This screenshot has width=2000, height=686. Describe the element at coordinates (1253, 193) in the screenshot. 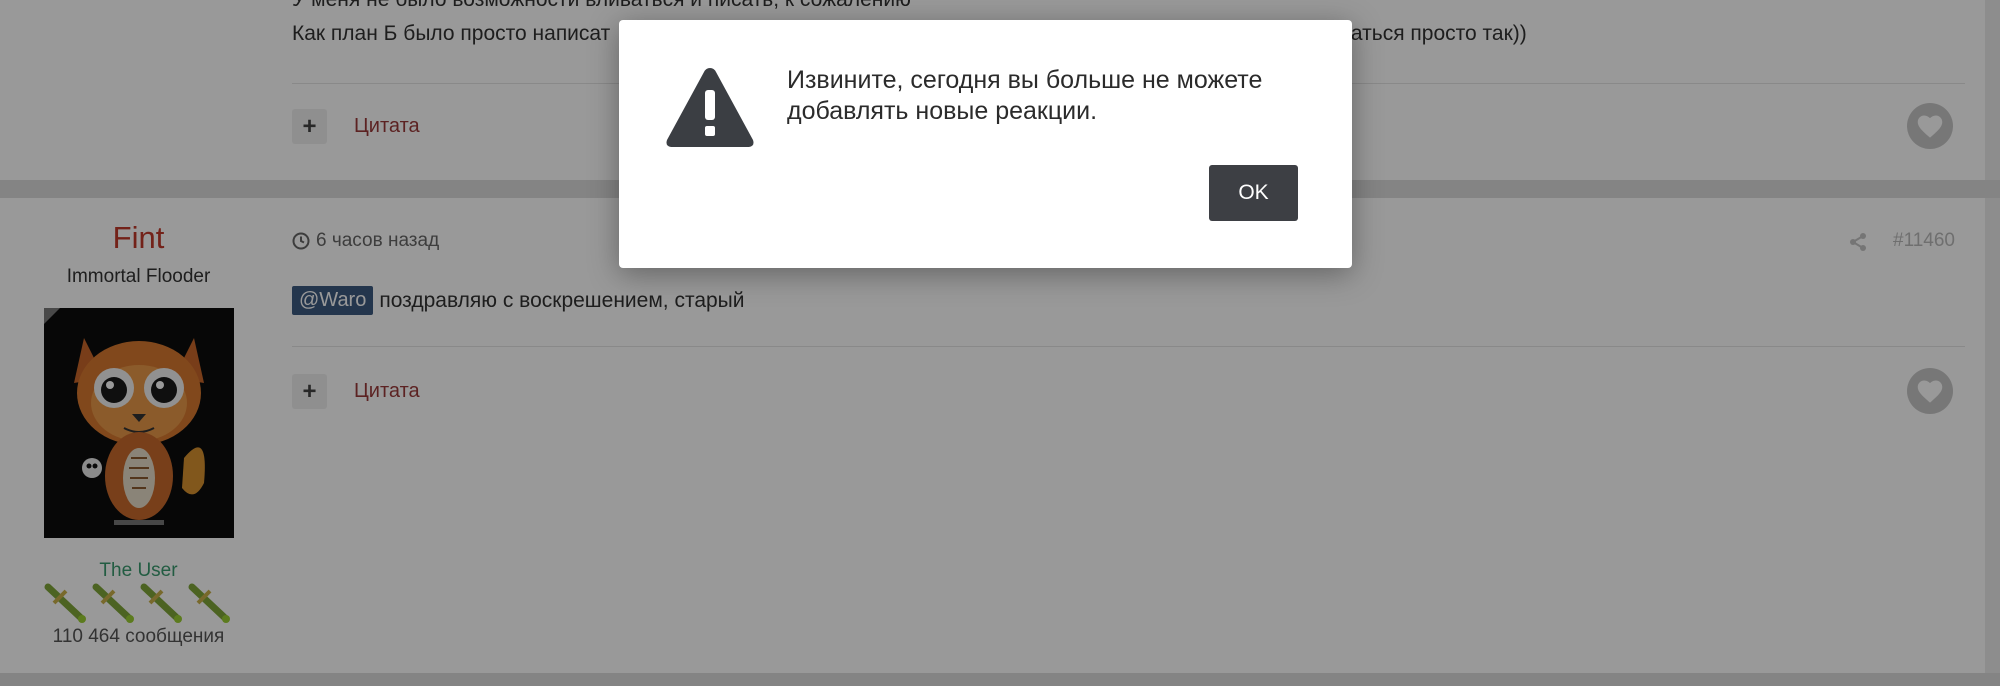

I see `ok-button: OK` at that location.